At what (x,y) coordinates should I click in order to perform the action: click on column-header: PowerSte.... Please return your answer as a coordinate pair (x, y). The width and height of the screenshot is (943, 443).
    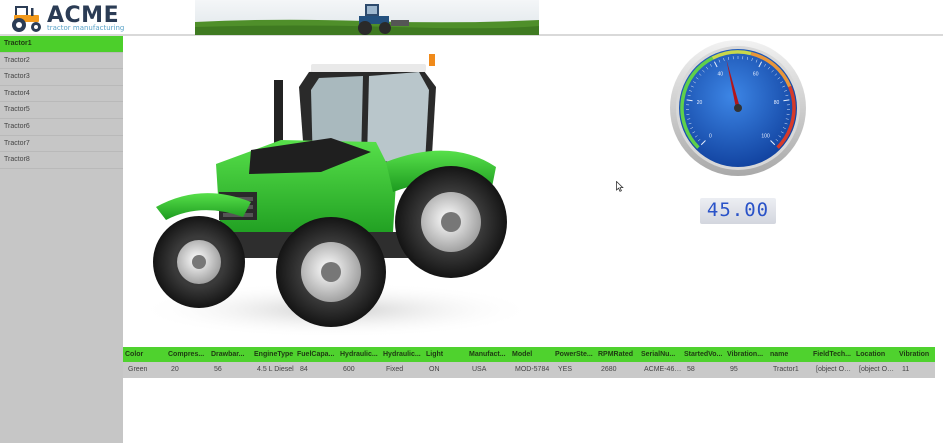
    Looking at the image, I should click on (574, 354).